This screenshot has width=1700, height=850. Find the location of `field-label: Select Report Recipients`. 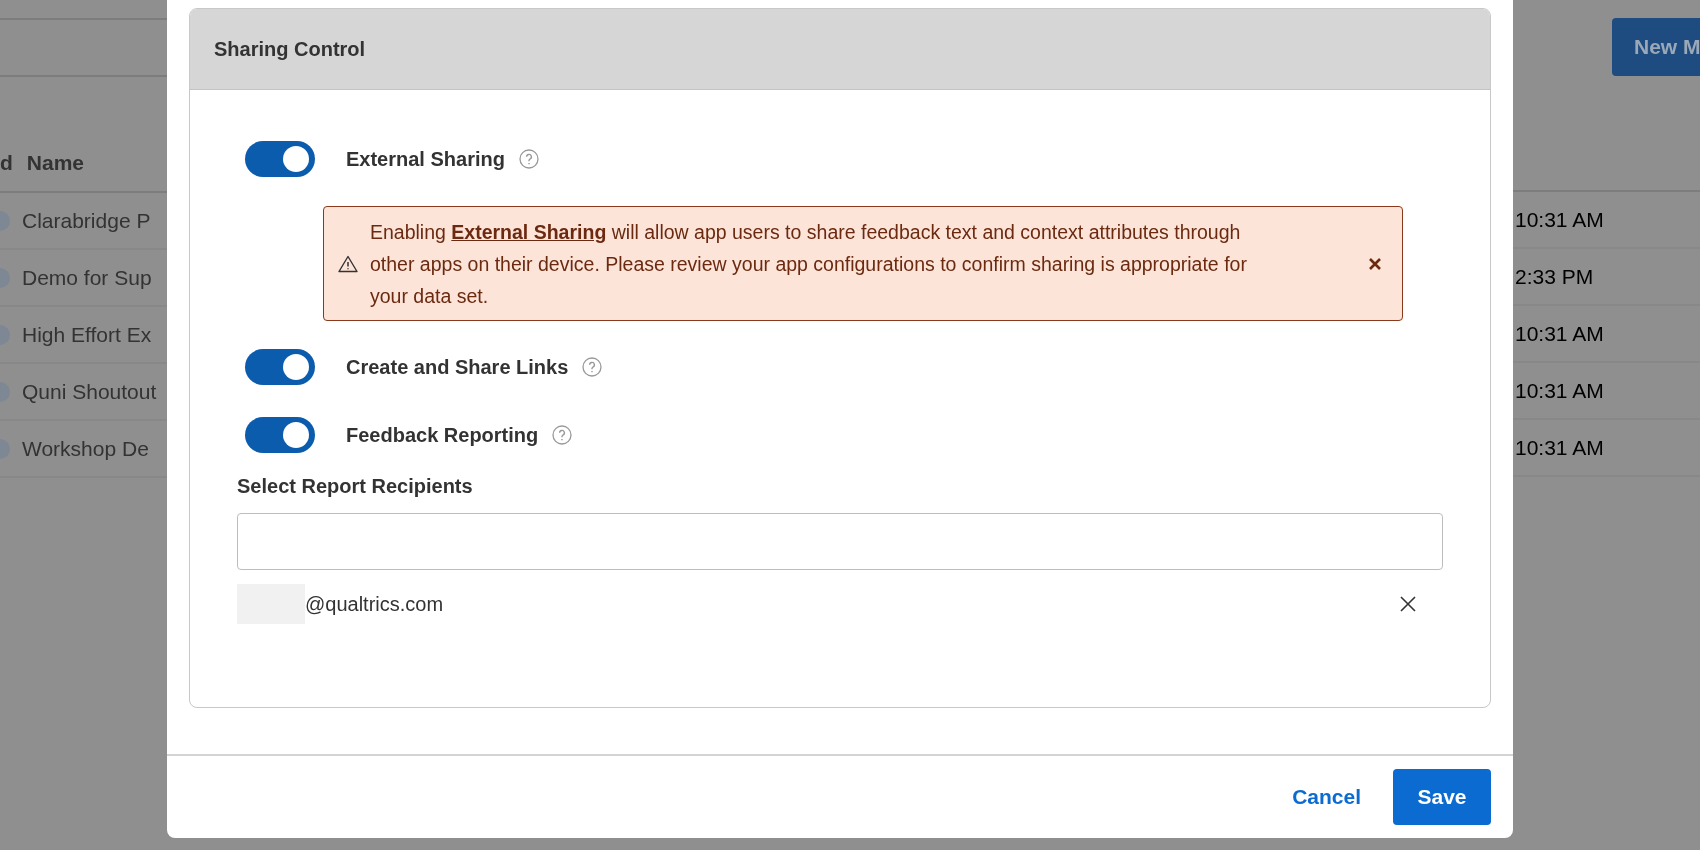

field-label: Select Report Recipients is located at coordinates (355, 486).